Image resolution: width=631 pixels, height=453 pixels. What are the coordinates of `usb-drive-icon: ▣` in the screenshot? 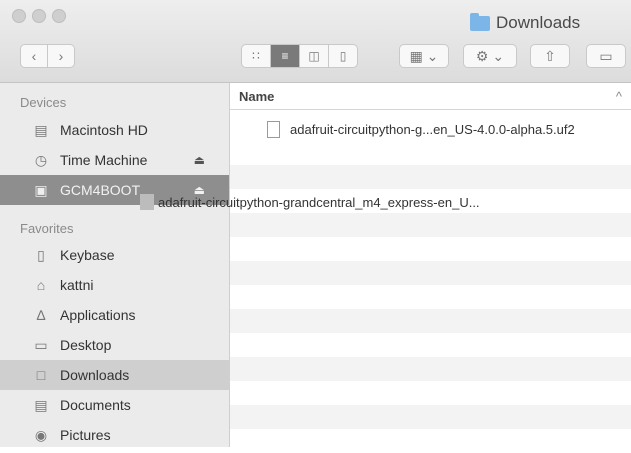 It's located at (41, 189).